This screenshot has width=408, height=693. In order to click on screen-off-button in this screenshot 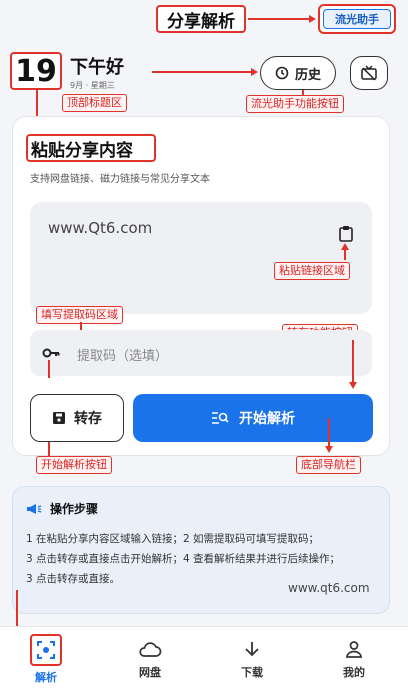, I will do `click(369, 73)`.